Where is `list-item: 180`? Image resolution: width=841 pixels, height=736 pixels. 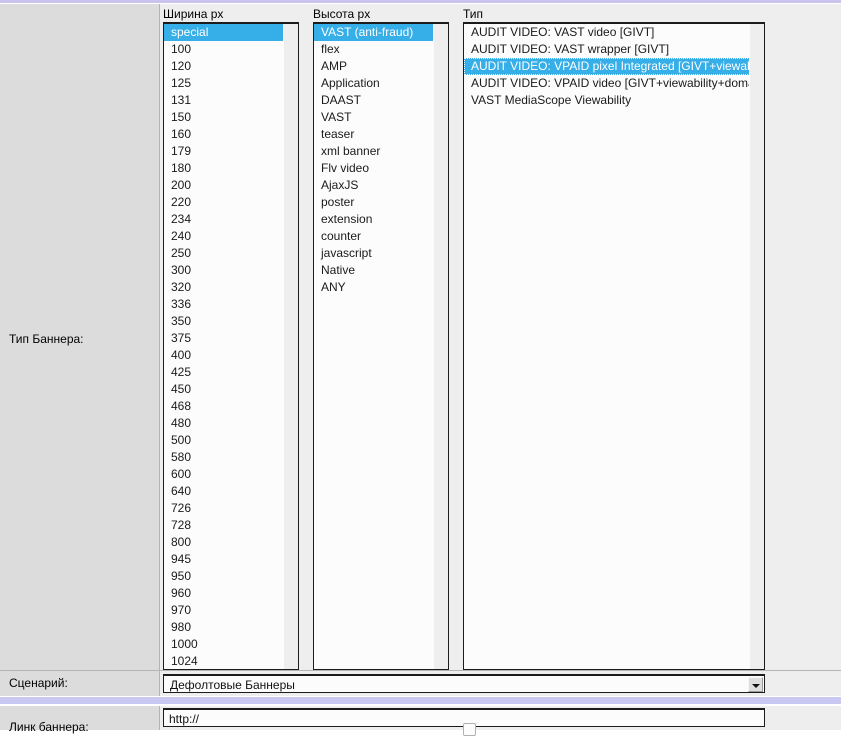
list-item: 180 is located at coordinates (231, 168).